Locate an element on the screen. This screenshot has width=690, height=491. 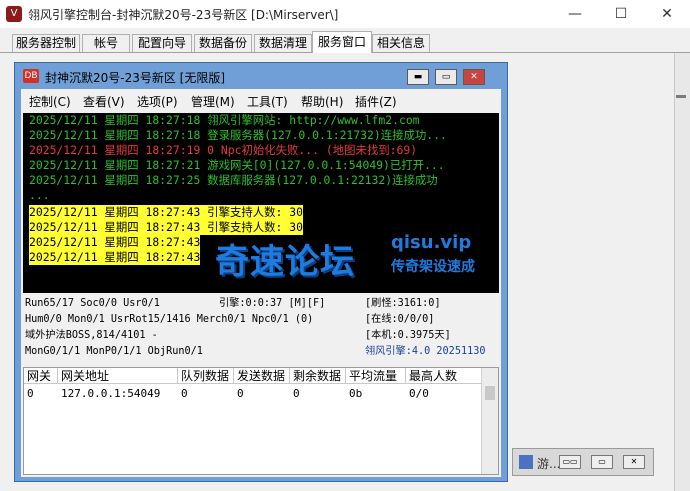
menu-tools: 工具(T) is located at coordinates (267, 101).